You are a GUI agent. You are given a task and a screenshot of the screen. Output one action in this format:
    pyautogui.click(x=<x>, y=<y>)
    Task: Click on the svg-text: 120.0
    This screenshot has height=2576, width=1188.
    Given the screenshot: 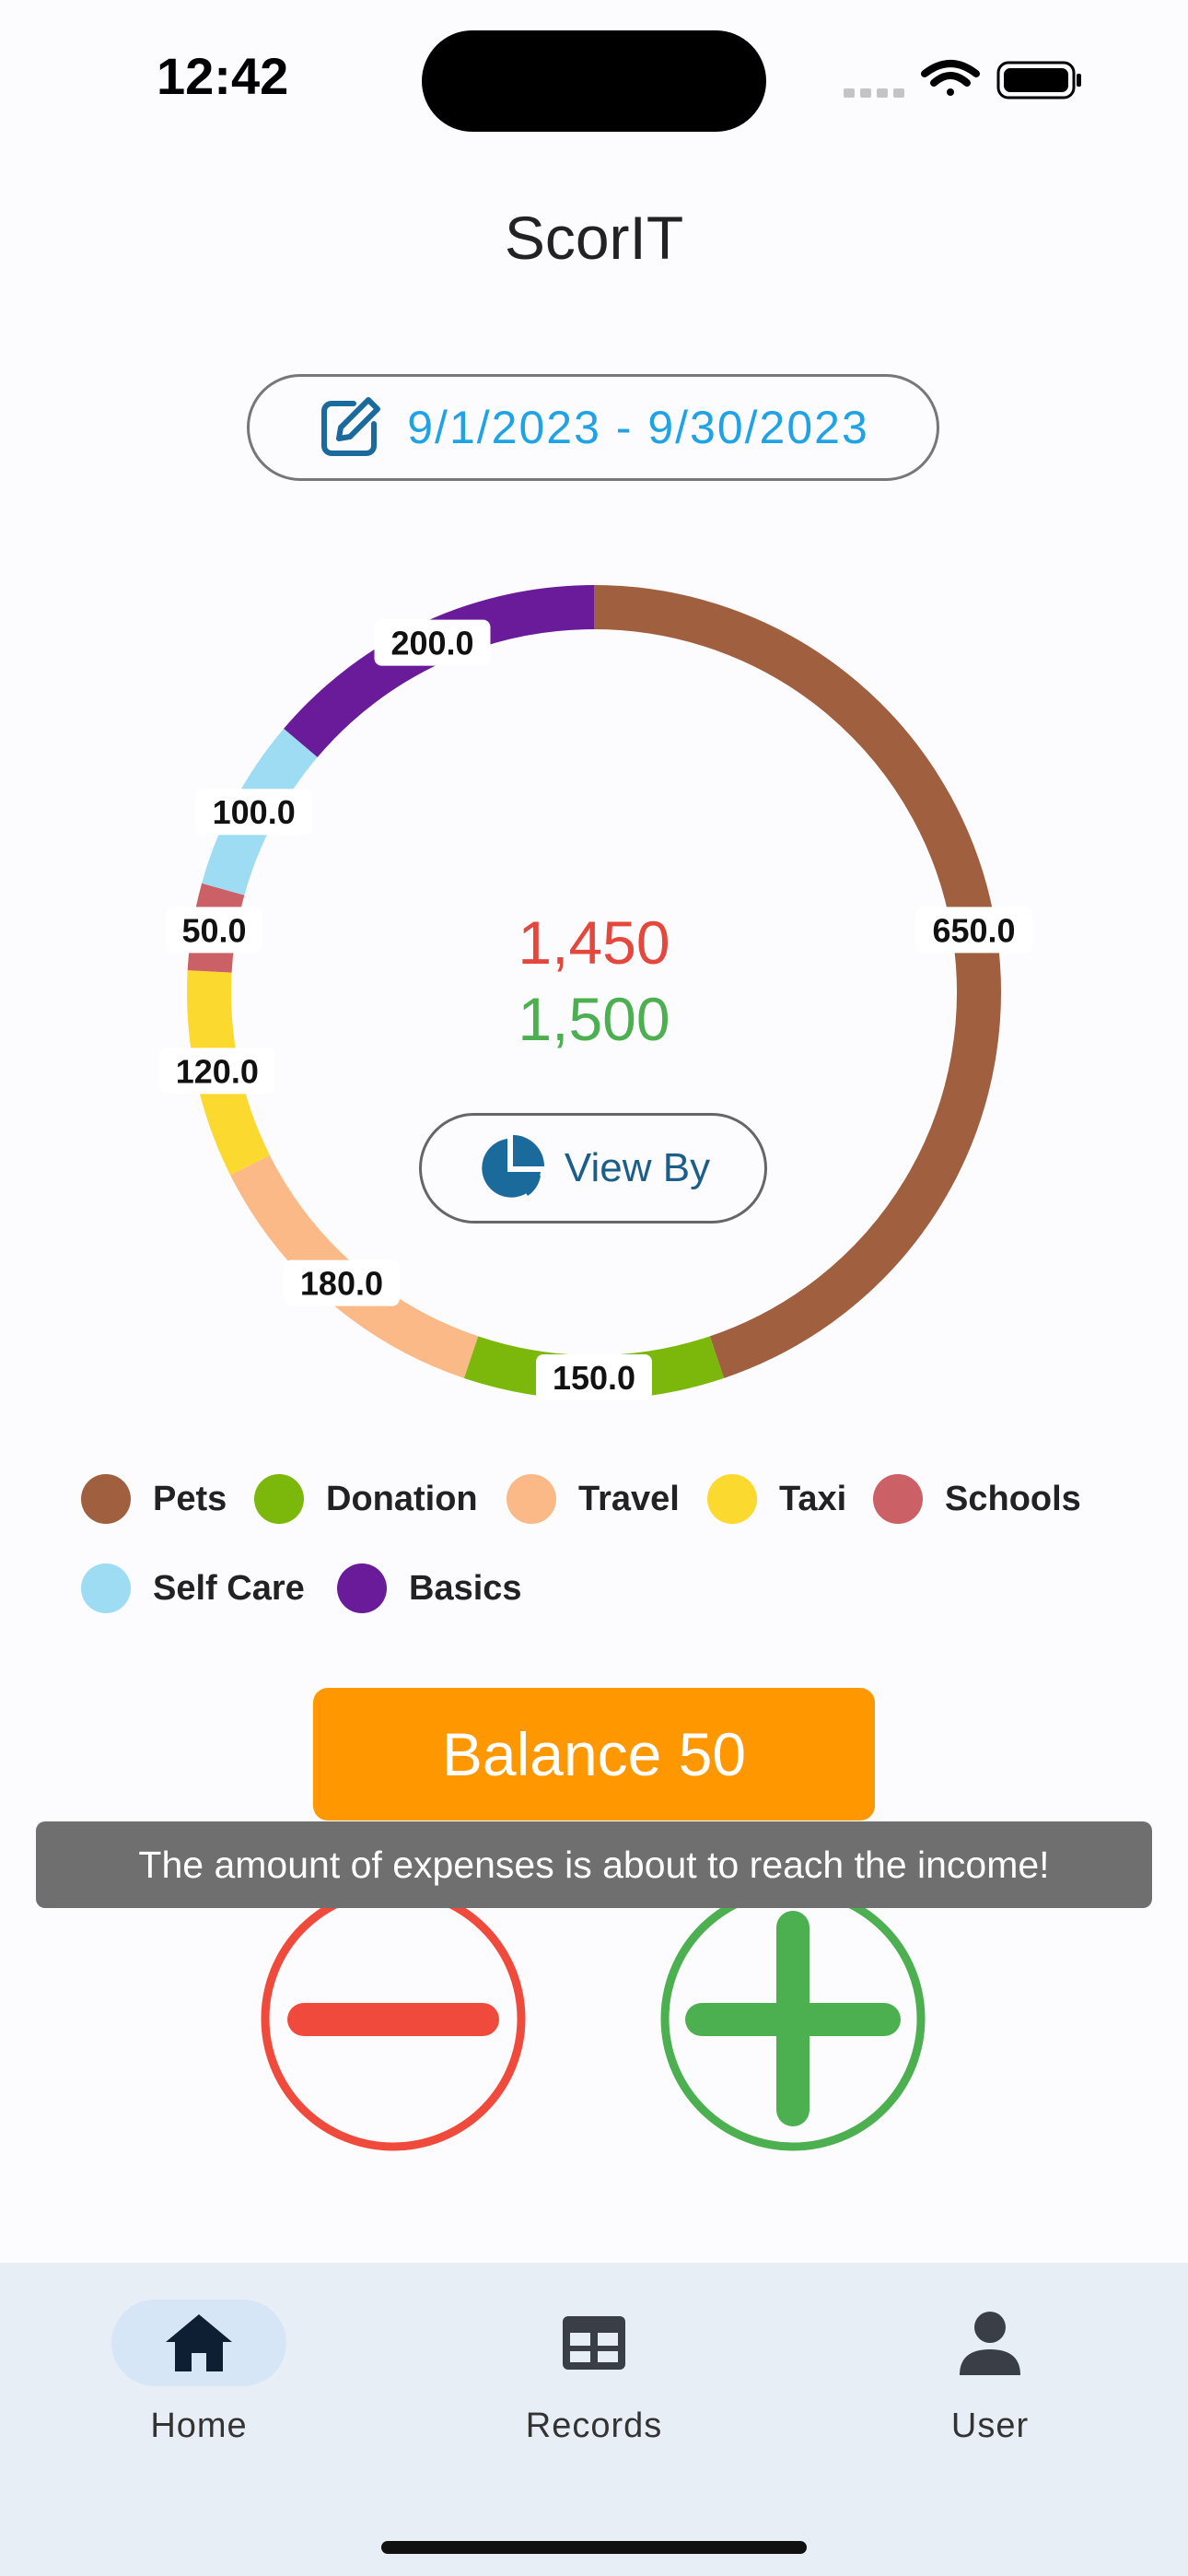 What is the action you would take?
    pyautogui.click(x=218, y=1071)
    